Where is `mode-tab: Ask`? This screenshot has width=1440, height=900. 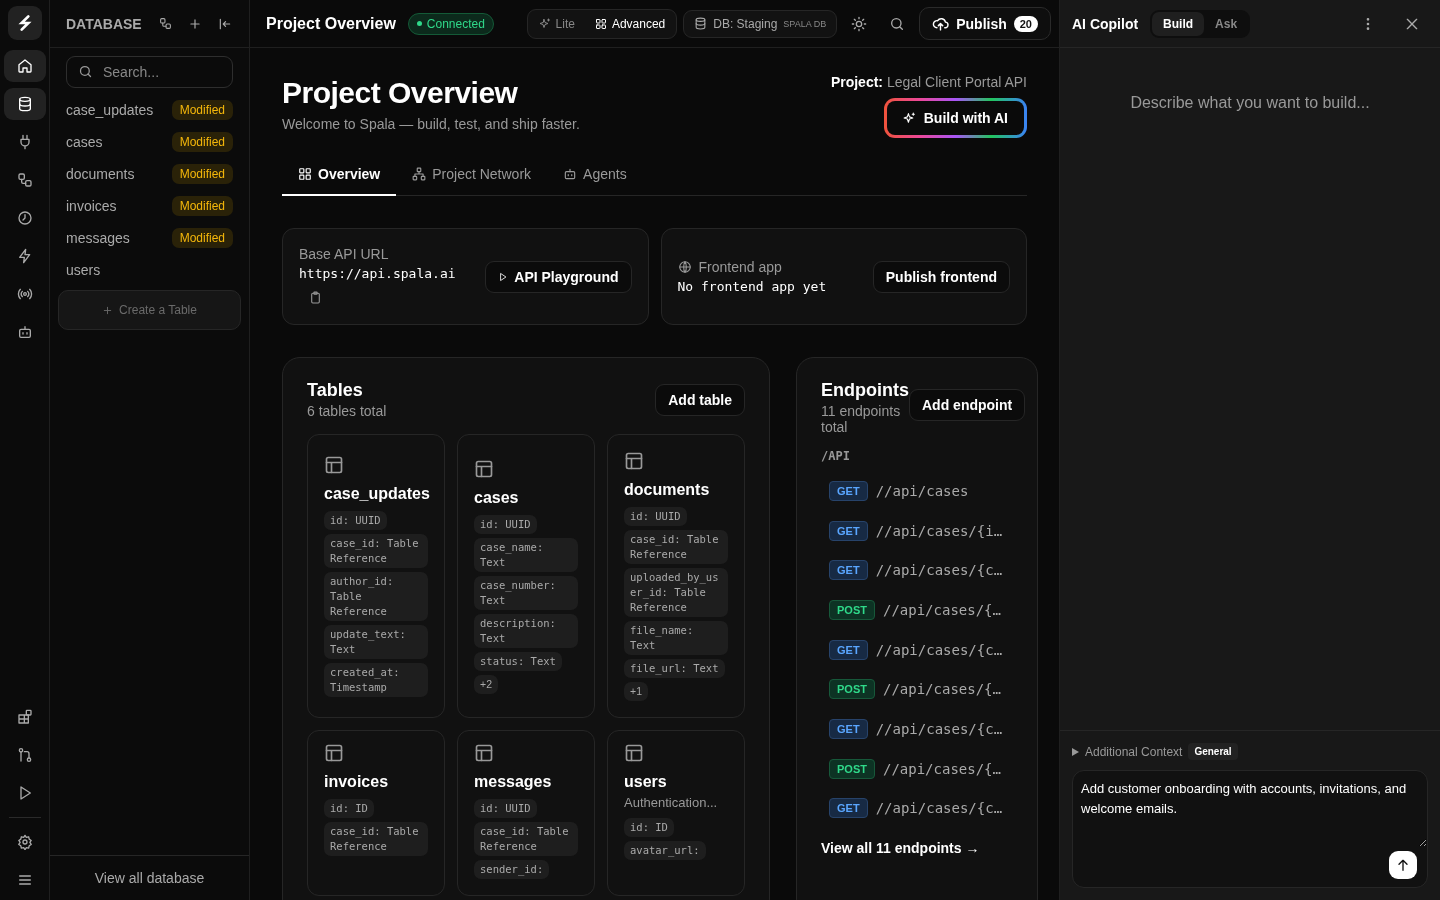
mode-tab: Ask is located at coordinates (1226, 23).